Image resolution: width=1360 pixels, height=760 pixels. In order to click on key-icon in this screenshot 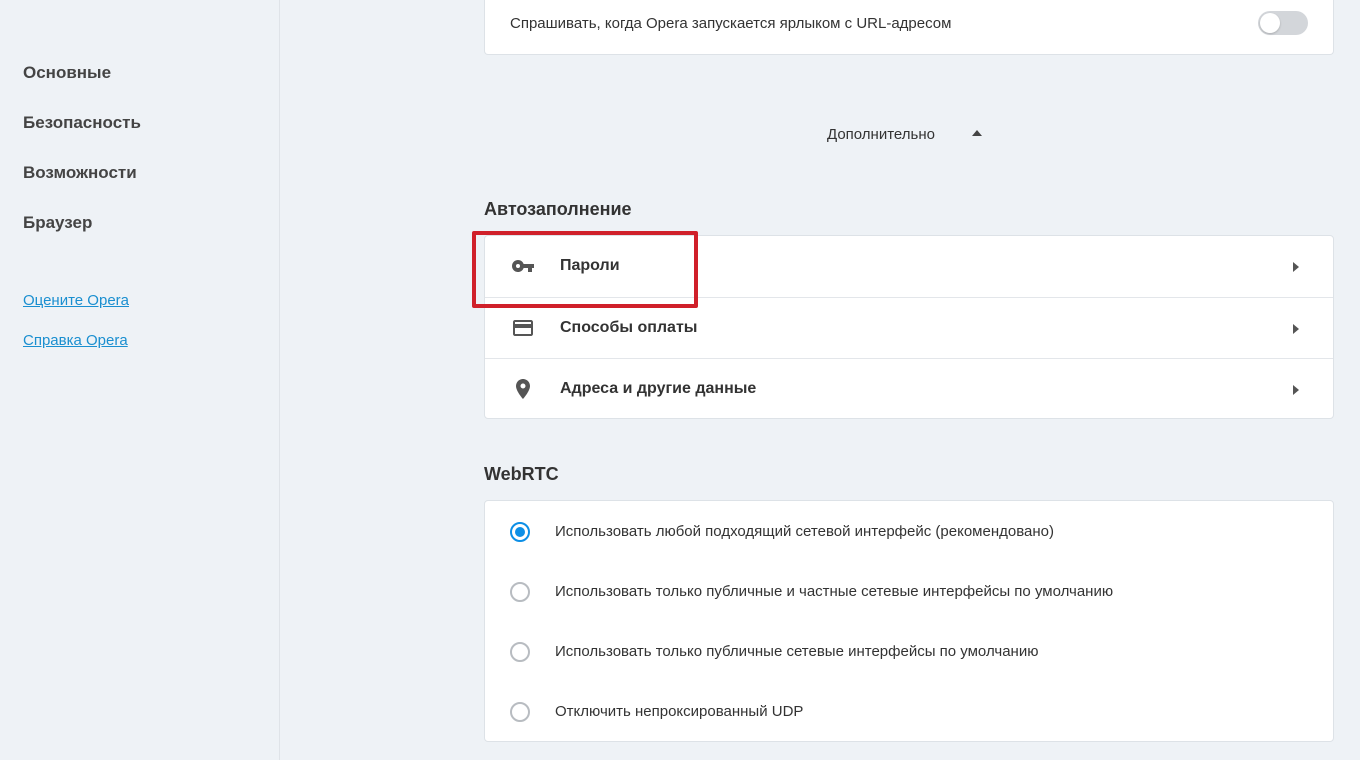, I will do `click(522, 266)`.